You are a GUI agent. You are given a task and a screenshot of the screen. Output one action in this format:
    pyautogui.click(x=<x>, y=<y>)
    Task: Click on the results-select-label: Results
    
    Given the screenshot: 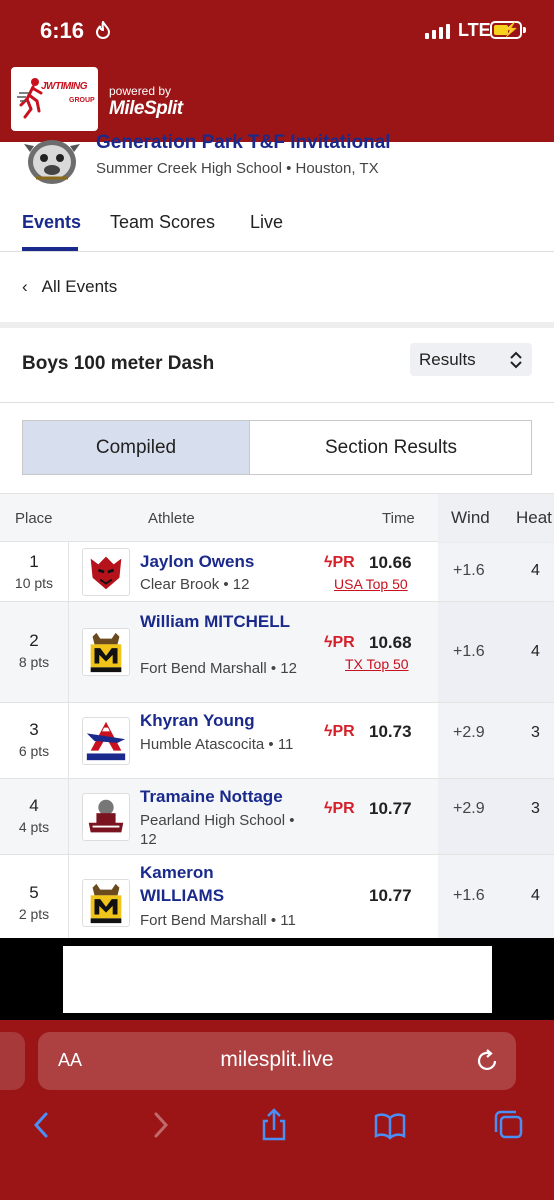 What is the action you would take?
    pyautogui.click(x=447, y=359)
    